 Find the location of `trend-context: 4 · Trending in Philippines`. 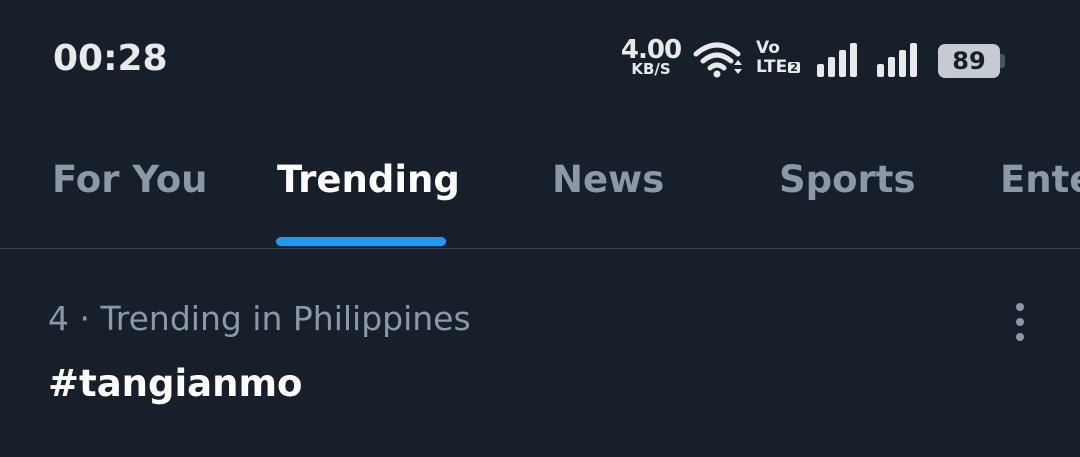

trend-context: 4 · Trending in Philippines is located at coordinates (259, 318).